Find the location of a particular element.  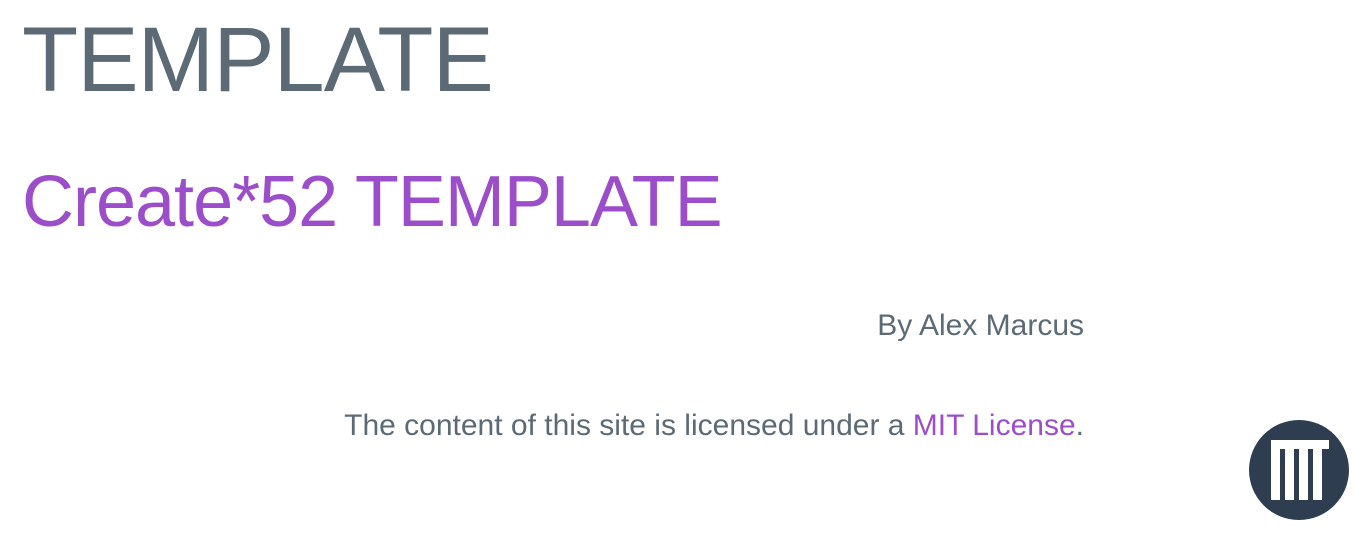

mit-logo-glyph is located at coordinates (1300, 470).